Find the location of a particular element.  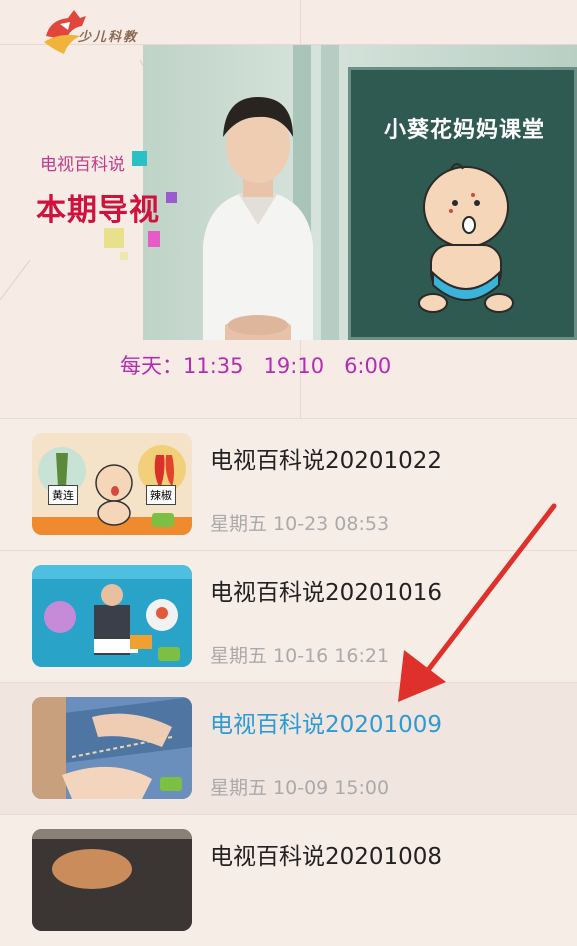

episode-thumbnail: 黄连 辣椒 is located at coordinates (112, 484).